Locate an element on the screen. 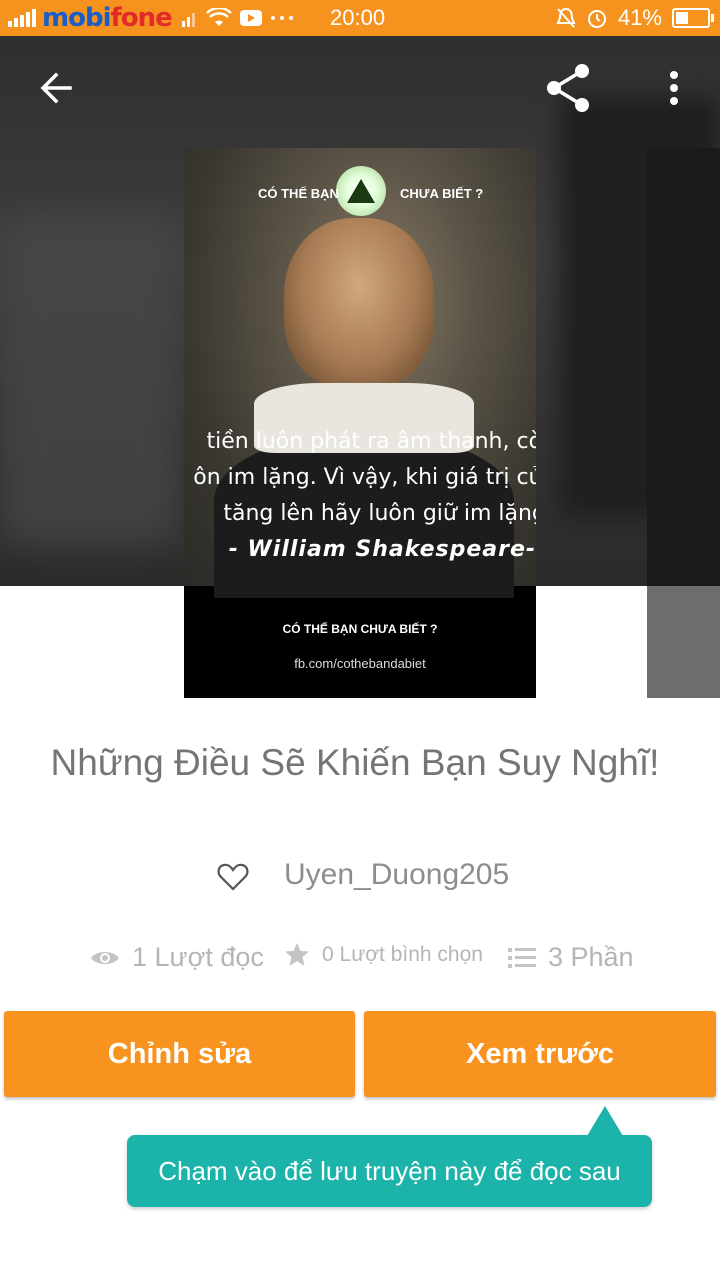  tooltip-pointer is located at coordinates (605, 1121).